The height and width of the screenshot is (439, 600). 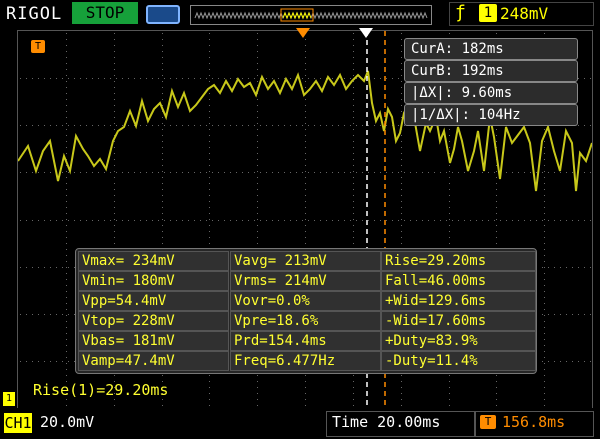 What do you see at coordinates (105, 13) in the screenshot?
I see `run-stop-status: STOP` at bounding box center [105, 13].